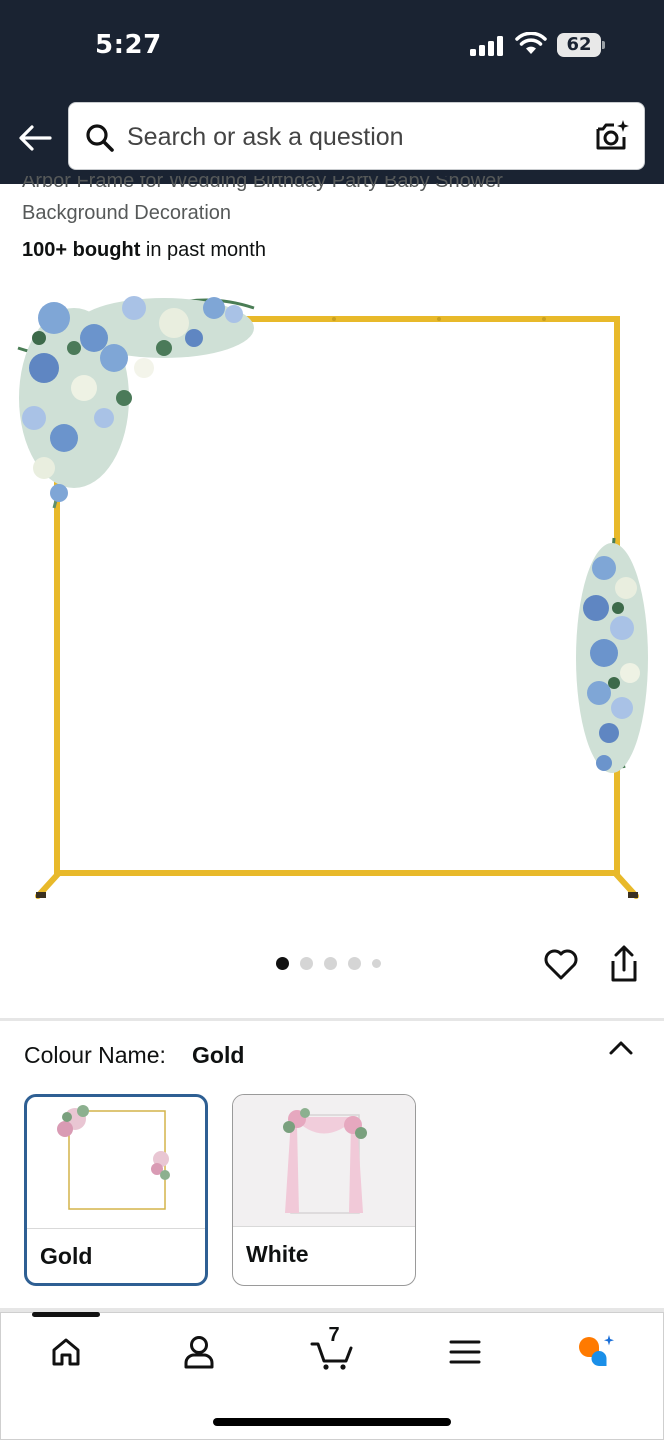  I want to click on bought-count-rest: in past month, so click(203, 250).